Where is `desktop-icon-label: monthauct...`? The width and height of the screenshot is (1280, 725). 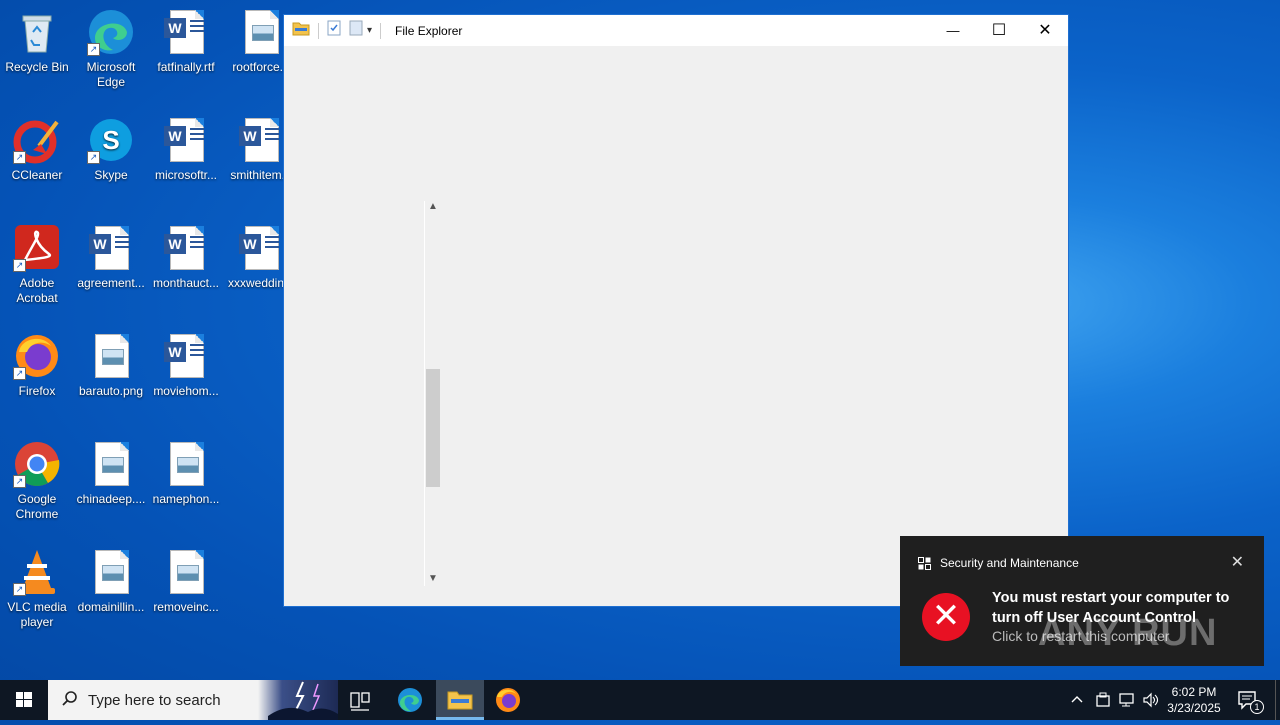 desktop-icon-label: monthauct... is located at coordinates (186, 283).